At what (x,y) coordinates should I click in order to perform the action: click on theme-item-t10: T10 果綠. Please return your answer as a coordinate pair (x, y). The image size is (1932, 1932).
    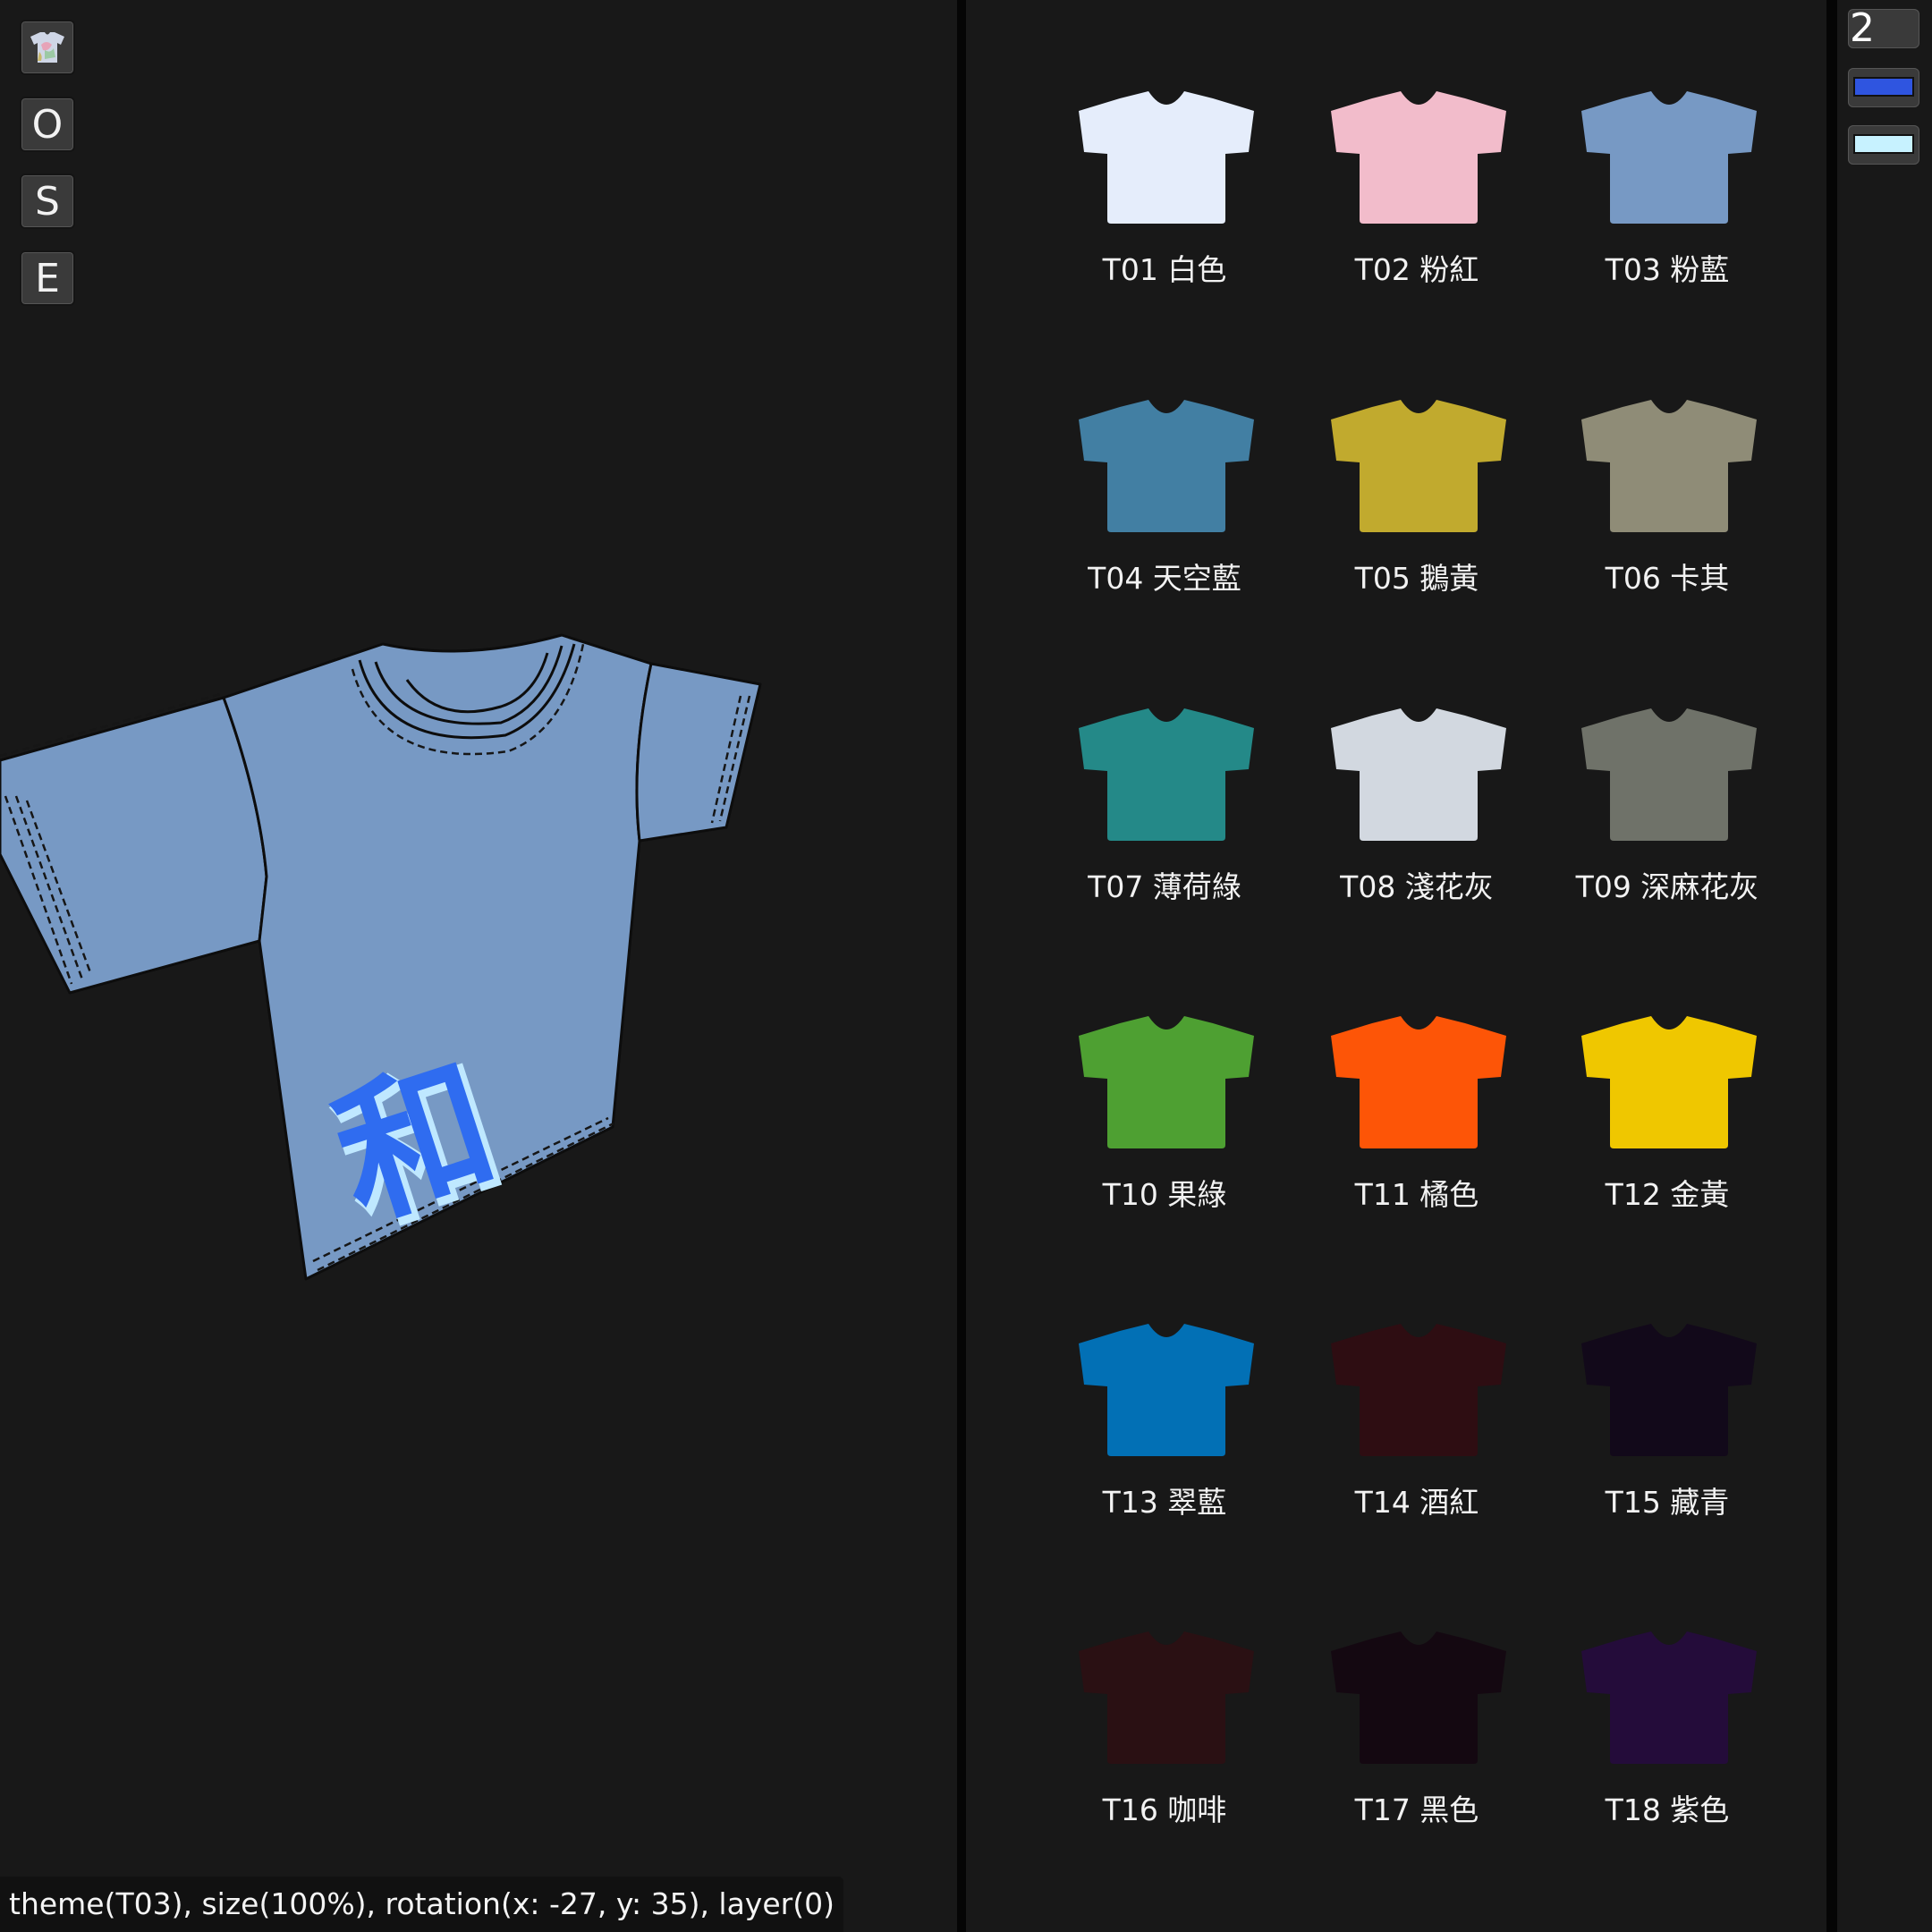
    Looking at the image, I should click on (1155, 1130).